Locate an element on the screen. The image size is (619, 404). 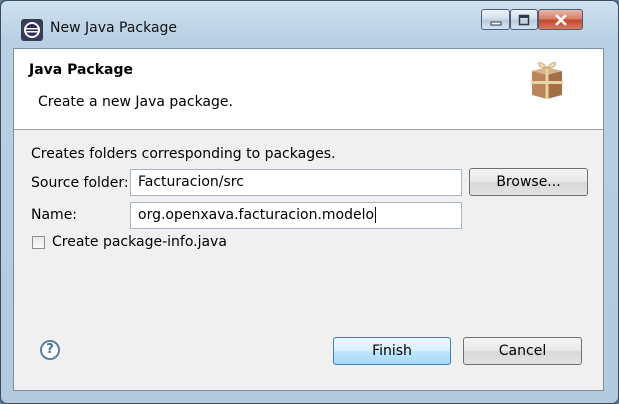
minimize-icon is located at coordinates (495, 23).